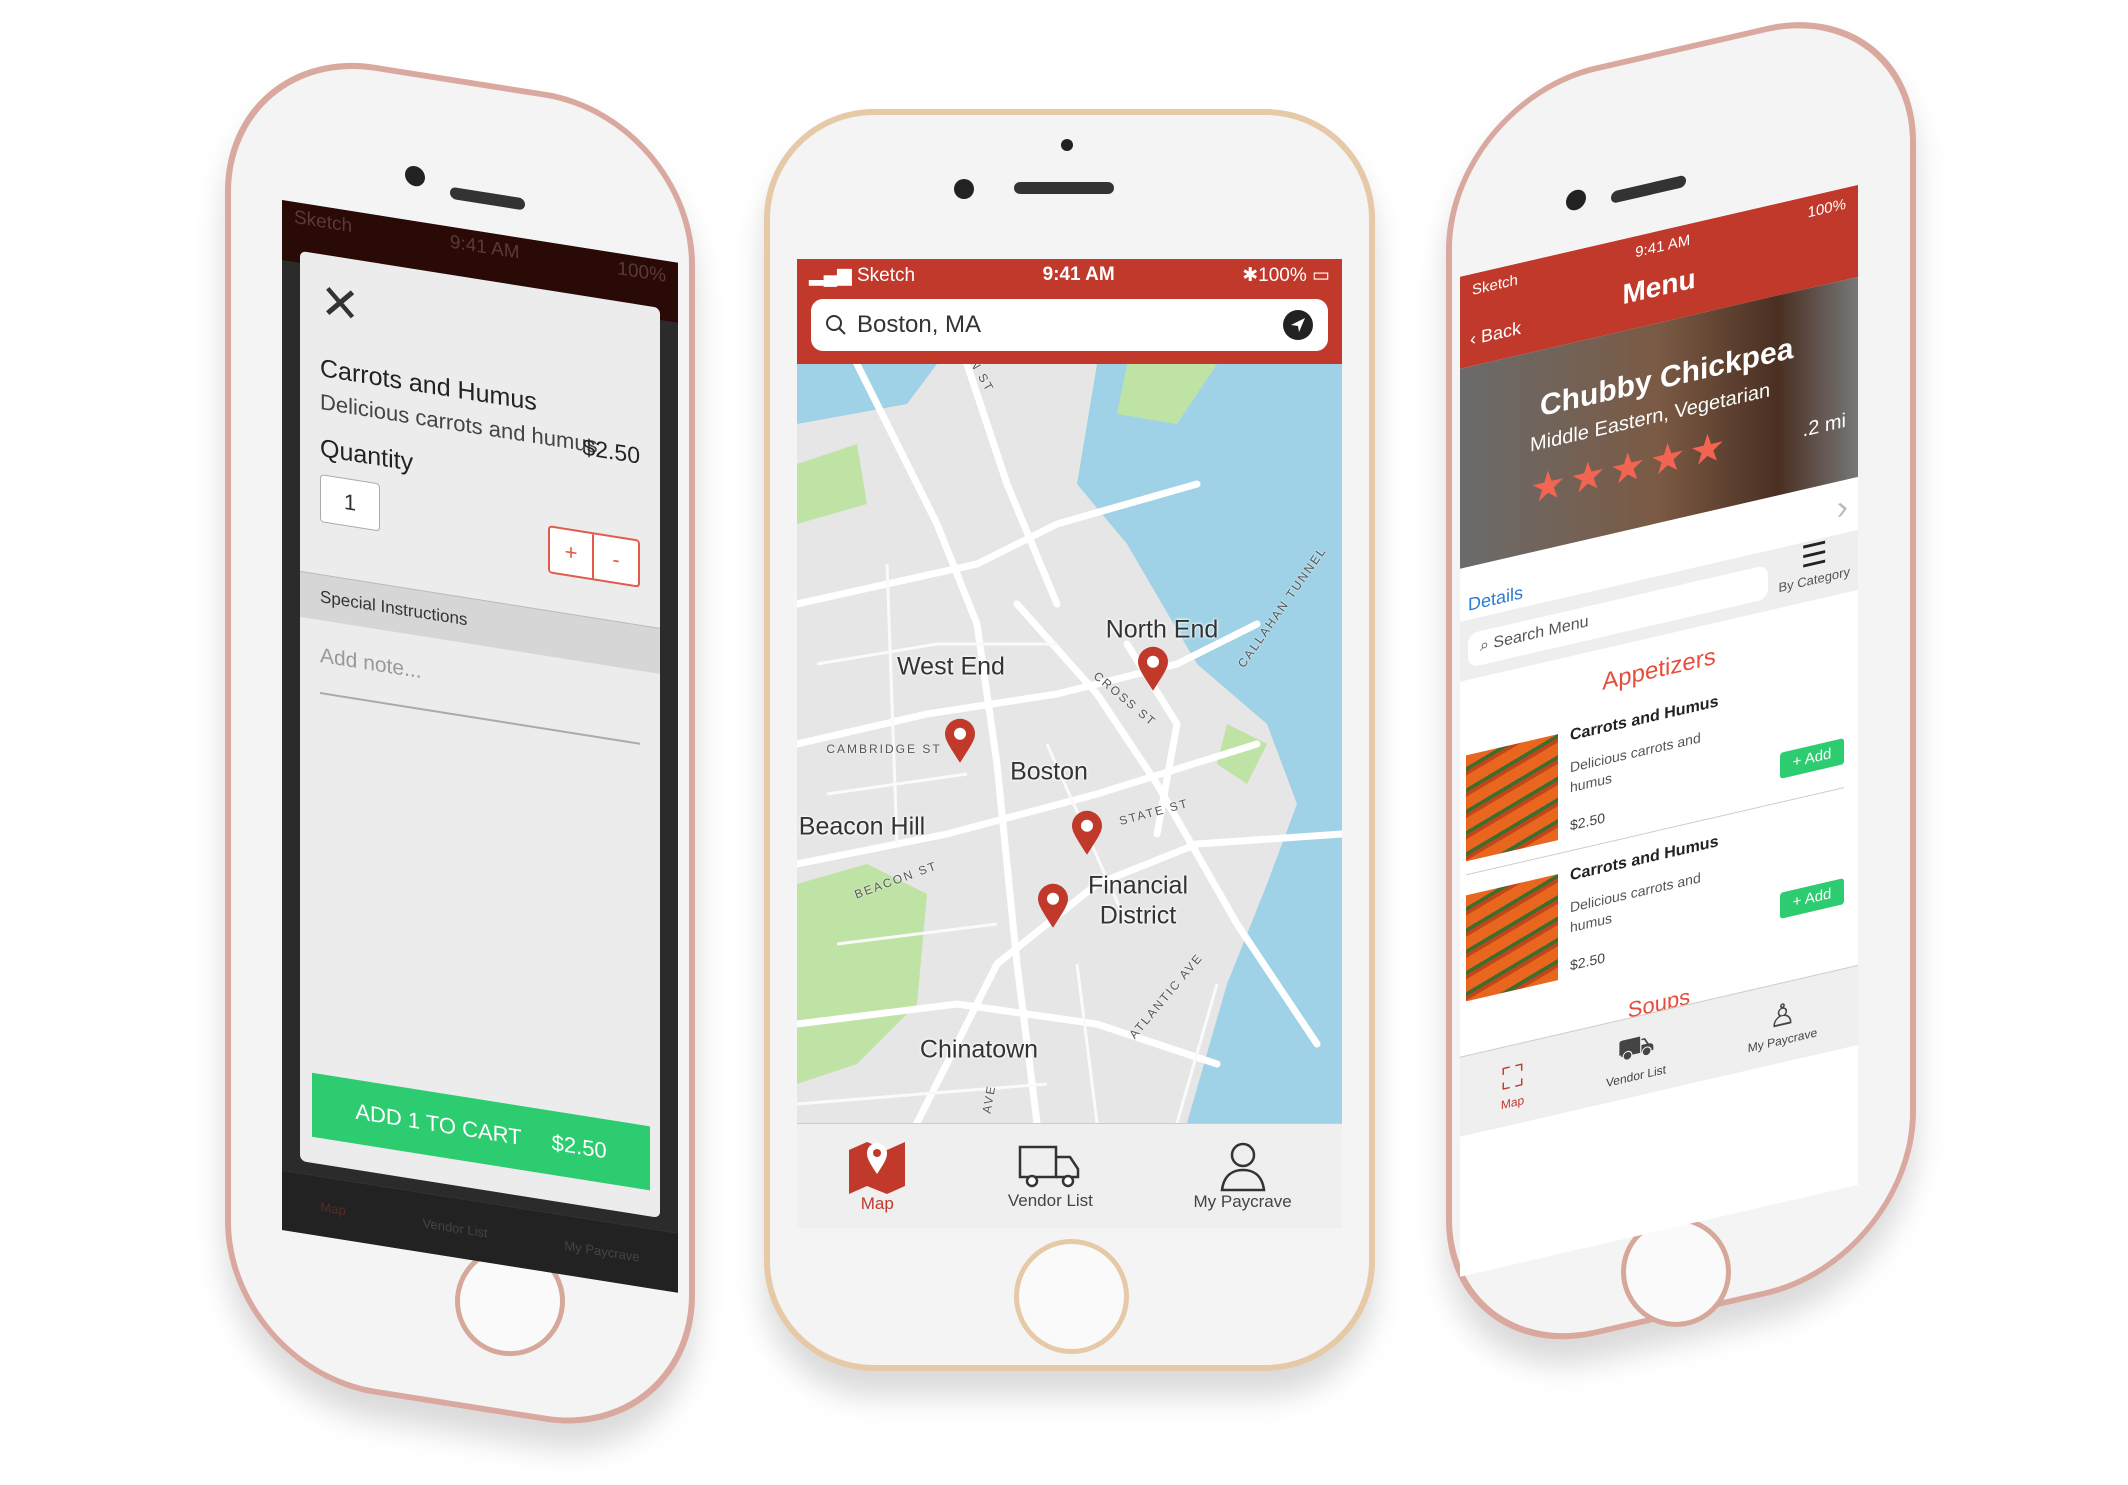  Describe the element at coordinates (1842, 508) in the screenshot. I see `chevron-right-icon: ›` at that location.